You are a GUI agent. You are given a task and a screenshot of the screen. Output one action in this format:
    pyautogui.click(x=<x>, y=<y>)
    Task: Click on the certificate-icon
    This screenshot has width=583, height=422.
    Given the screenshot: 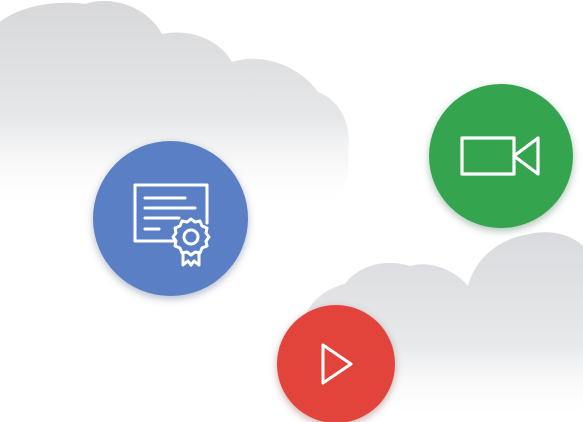 What is the action you would take?
    pyautogui.click(x=171, y=224)
    